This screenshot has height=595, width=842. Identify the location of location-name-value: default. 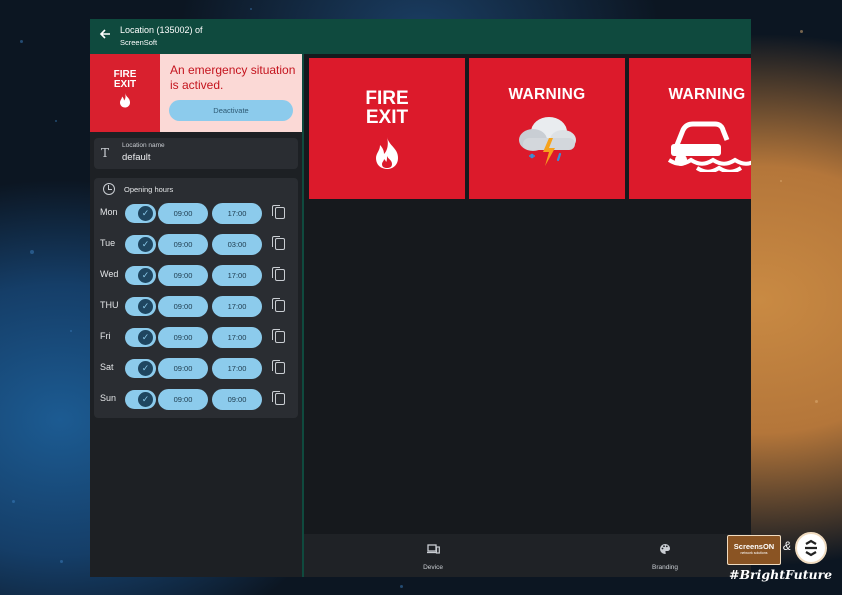
(136, 157).